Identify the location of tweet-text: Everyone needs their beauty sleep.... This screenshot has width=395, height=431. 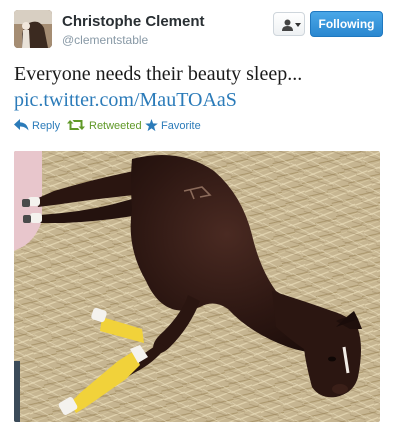
(158, 74).